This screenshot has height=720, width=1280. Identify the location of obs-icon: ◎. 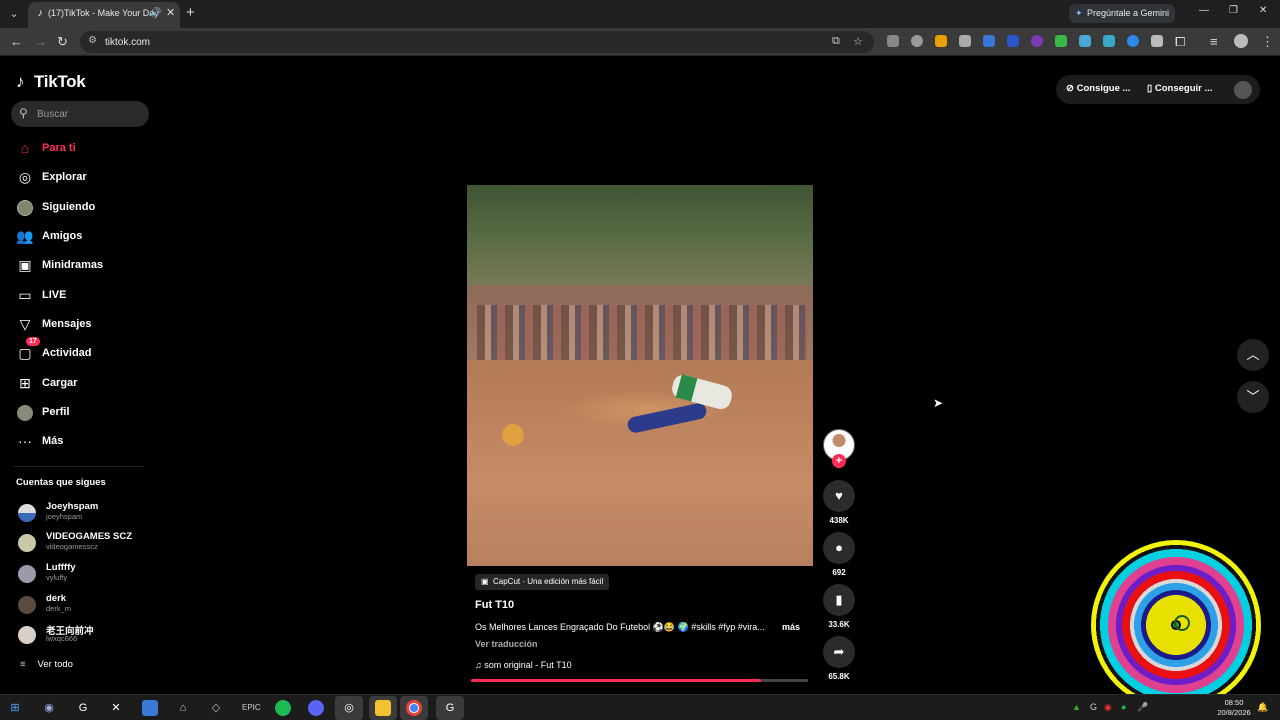
(349, 708).